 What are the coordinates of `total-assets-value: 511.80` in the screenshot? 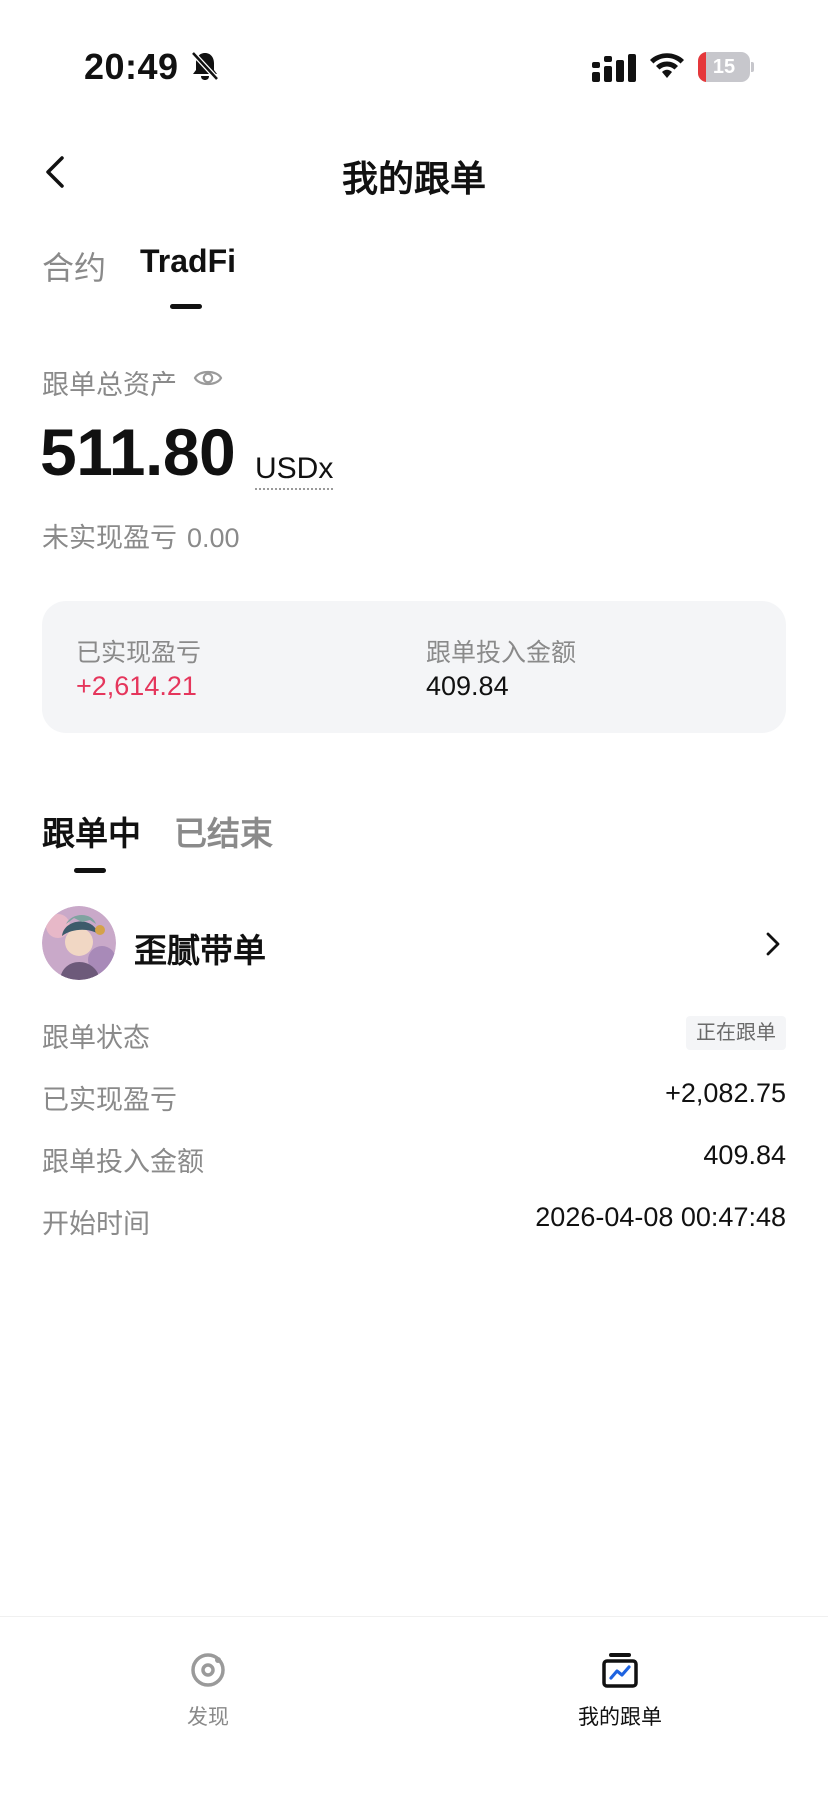 It's located at (138, 452).